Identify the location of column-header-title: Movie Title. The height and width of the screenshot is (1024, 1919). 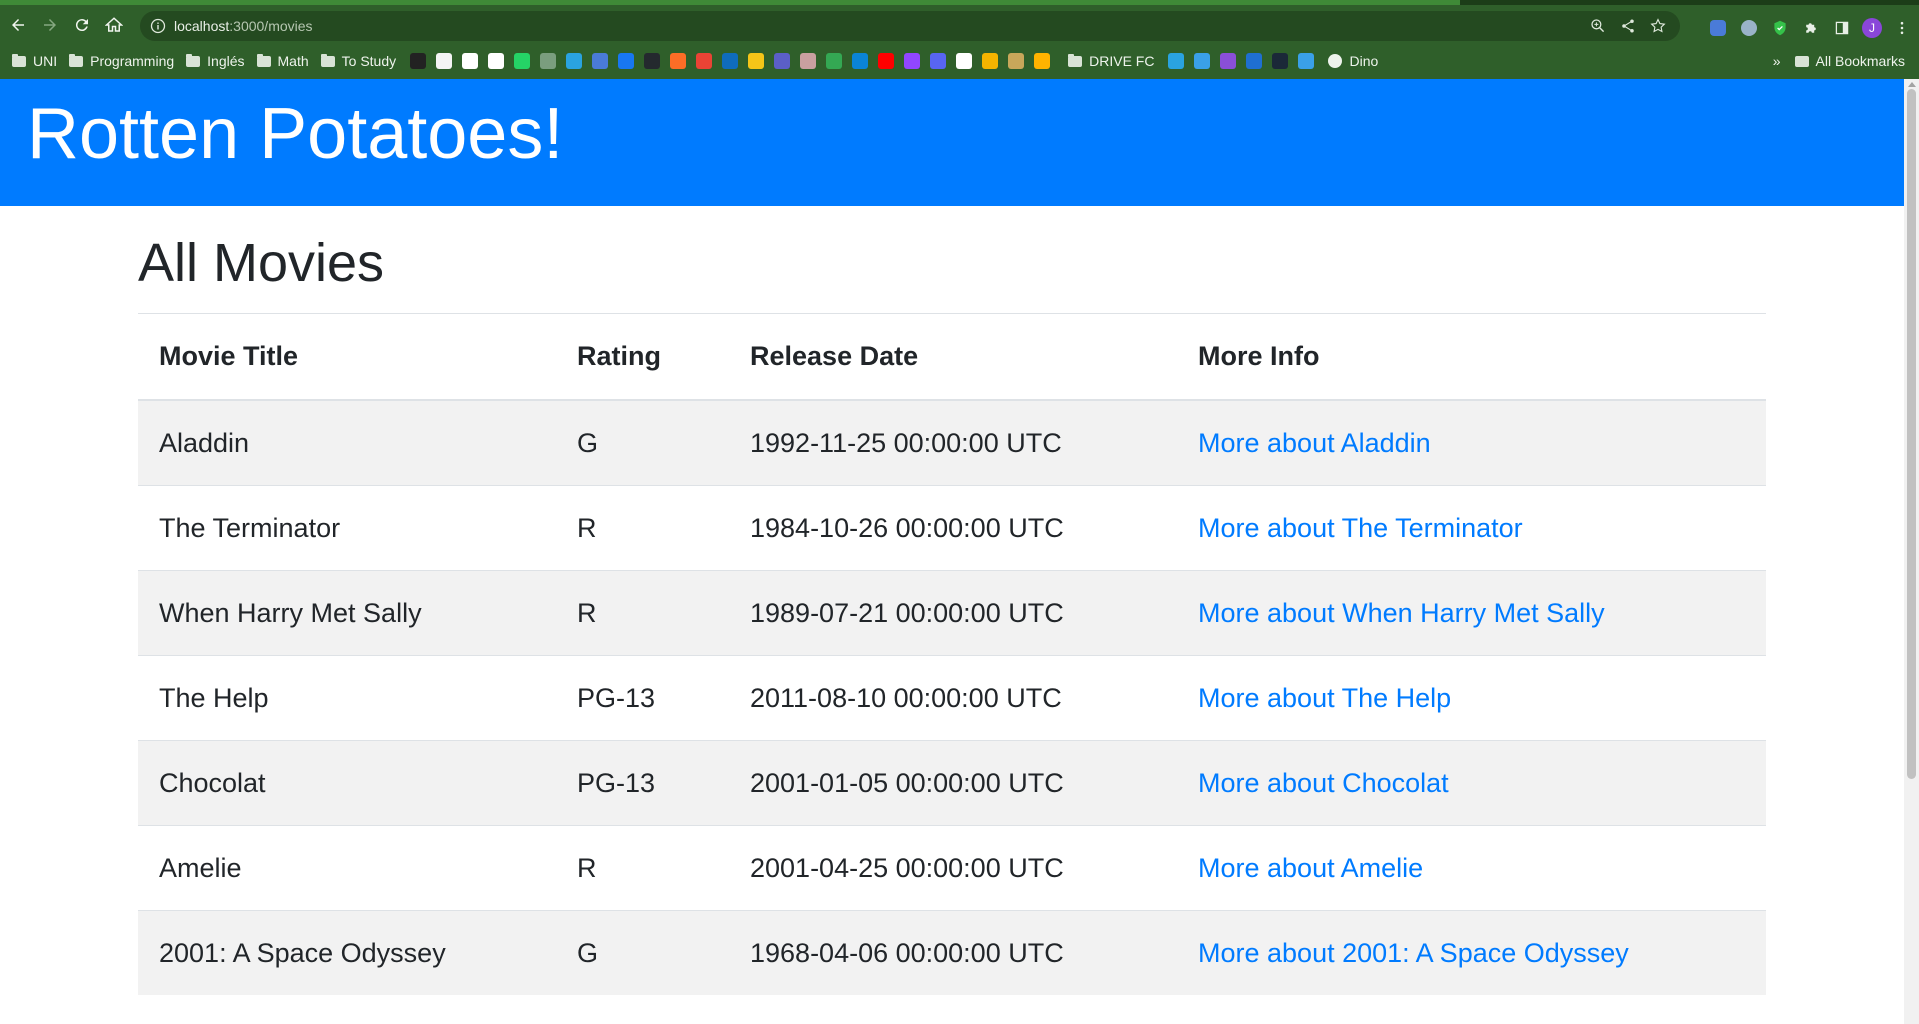
(347, 357).